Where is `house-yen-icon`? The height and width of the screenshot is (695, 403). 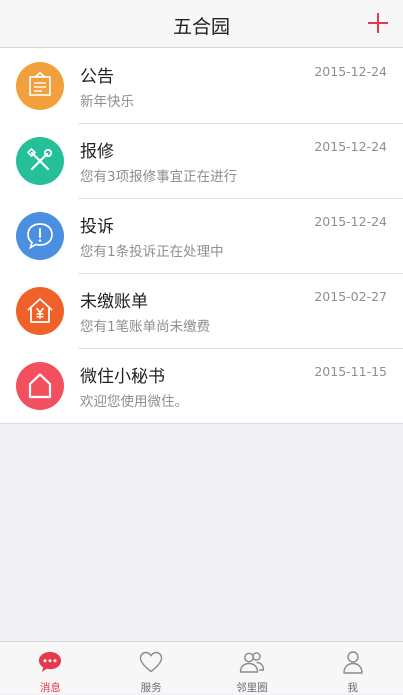 house-yen-icon is located at coordinates (40, 311).